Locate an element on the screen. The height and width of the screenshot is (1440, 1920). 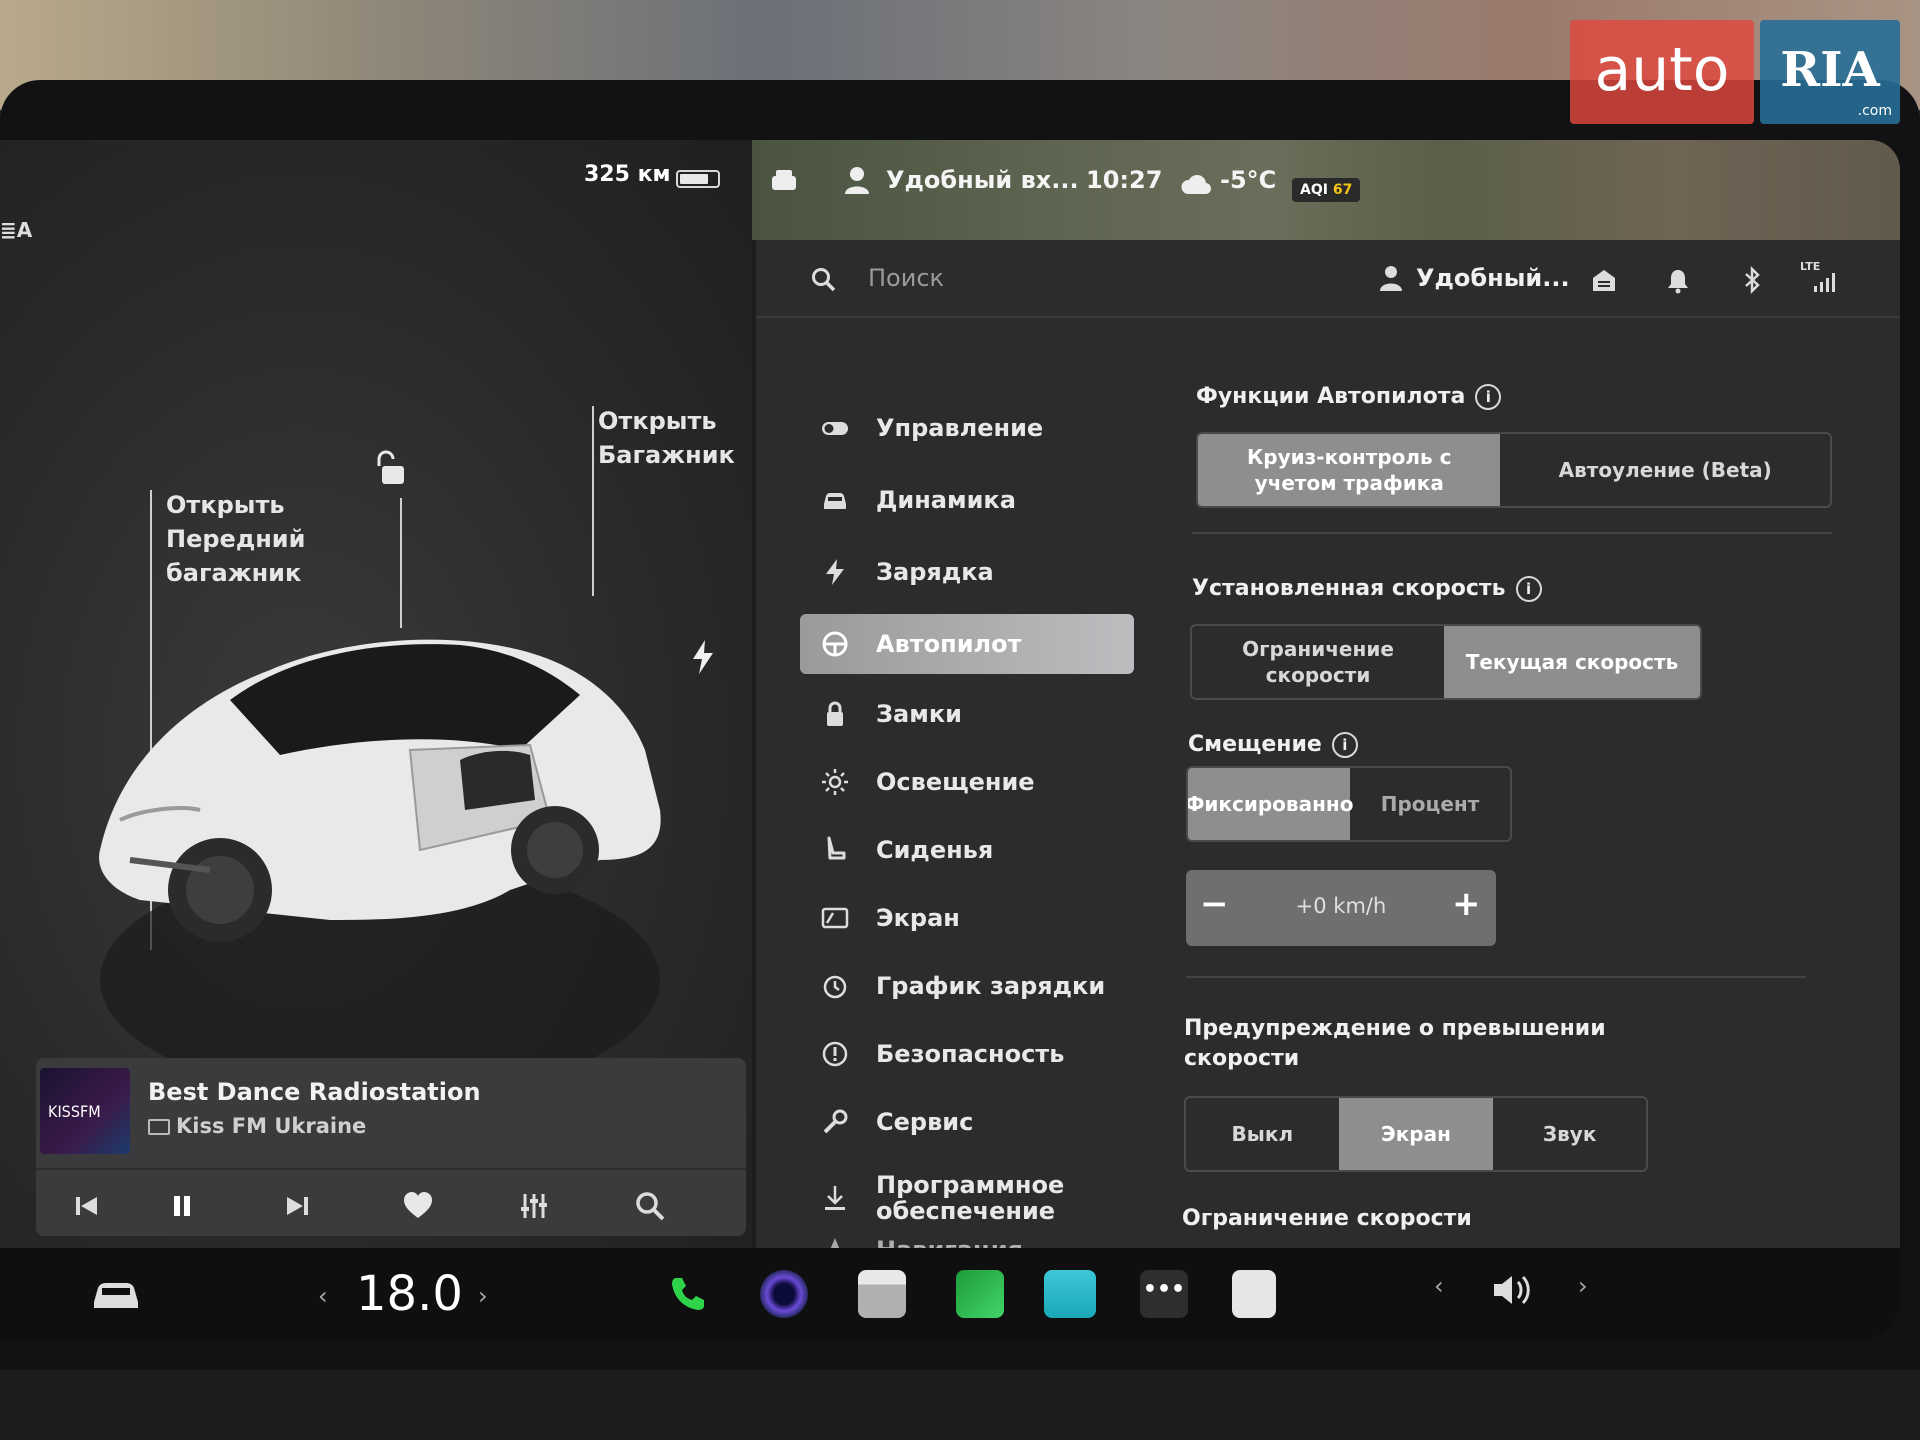
sun-icon is located at coordinates (835, 782).